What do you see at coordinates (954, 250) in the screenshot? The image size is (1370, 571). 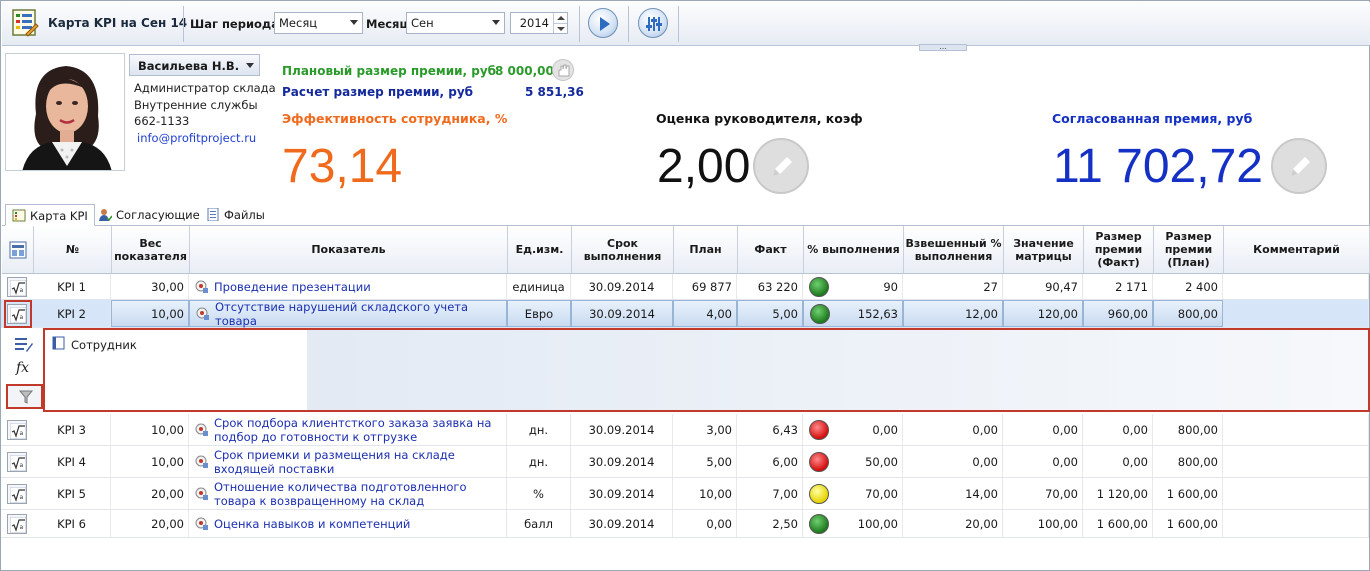 I see `column-header-weighted: Взвешенный % выполнения` at bounding box center [954, 250].